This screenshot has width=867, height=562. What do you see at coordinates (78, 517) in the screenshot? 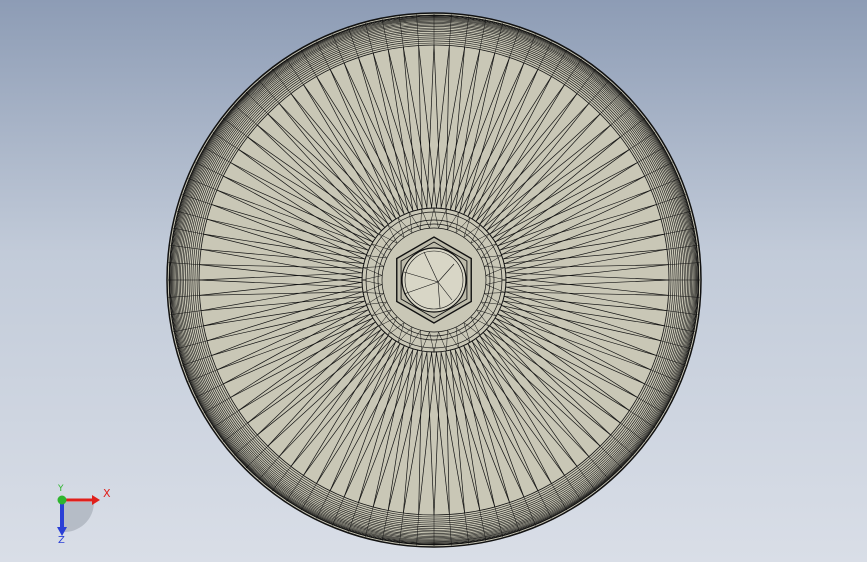
I see `triad-shadow` at bounding box center [78, 517].